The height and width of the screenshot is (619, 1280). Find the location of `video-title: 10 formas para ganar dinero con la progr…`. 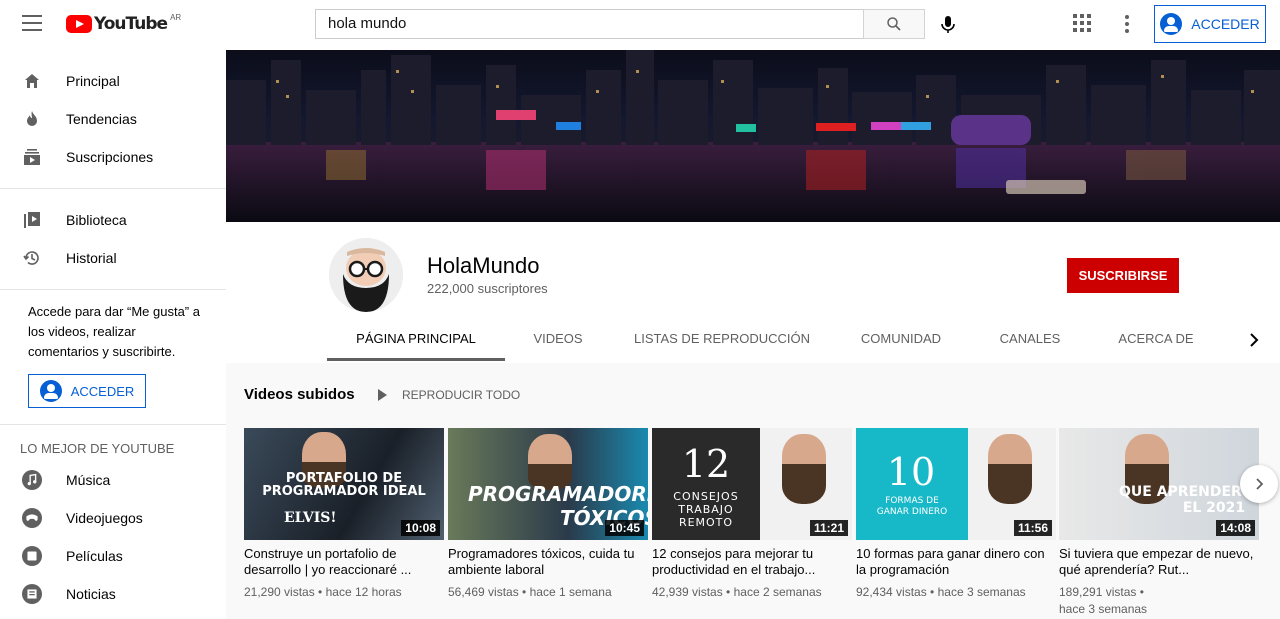

video-title: 10 formas para ganar dinero con la progr… is located at coordinates (956, 562).